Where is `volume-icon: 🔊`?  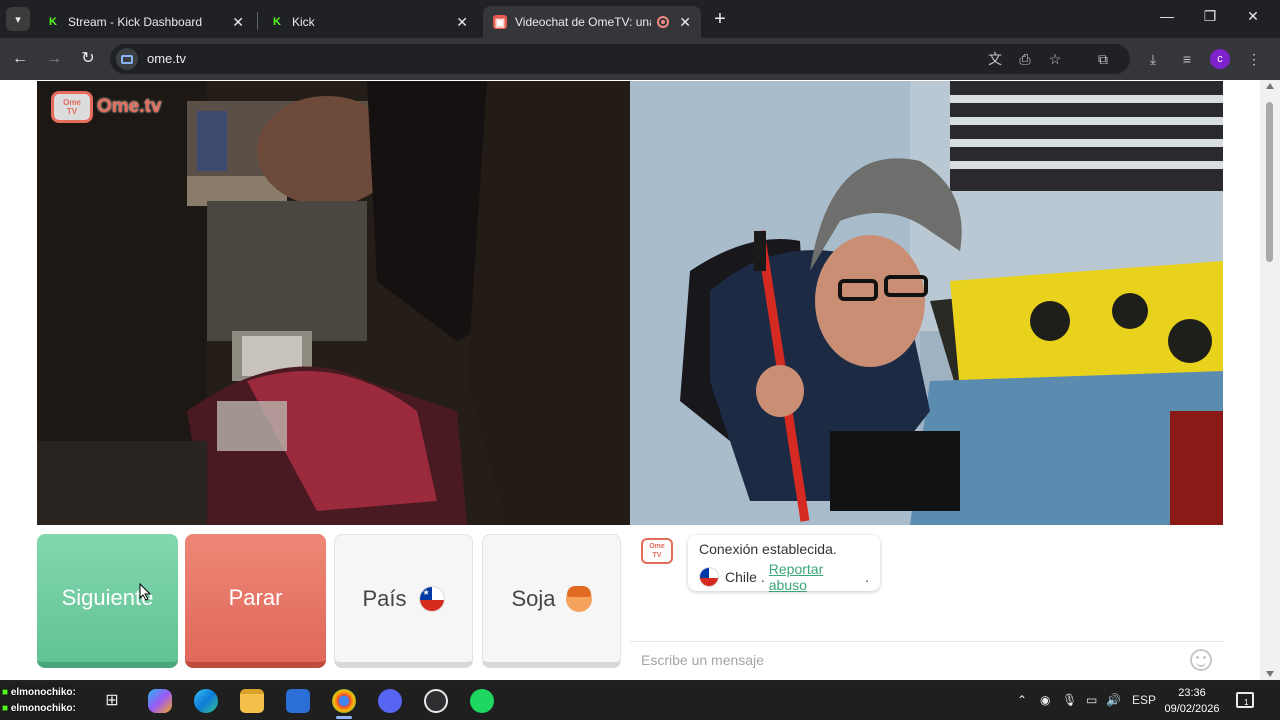 volume-icon: 🔊 is located at coordinates (1113, 700).